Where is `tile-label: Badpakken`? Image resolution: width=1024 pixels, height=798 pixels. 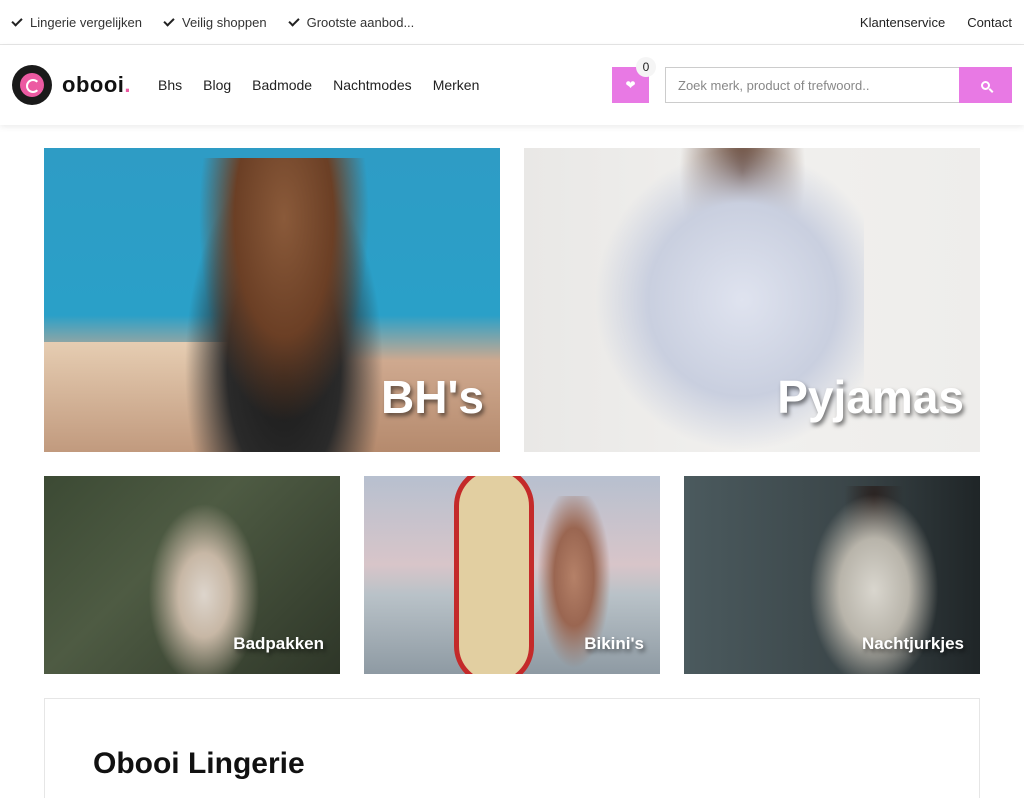
tile-label: Badpakken is located at coordinates (278, 643).